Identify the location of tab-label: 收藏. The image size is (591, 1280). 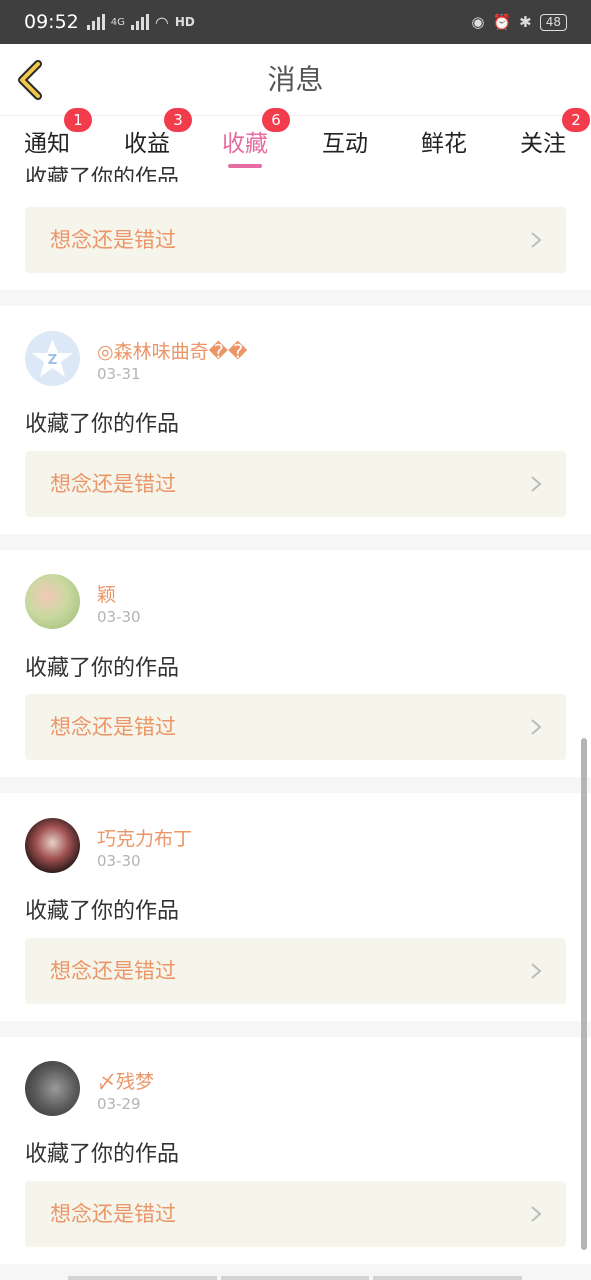
(245, 144).